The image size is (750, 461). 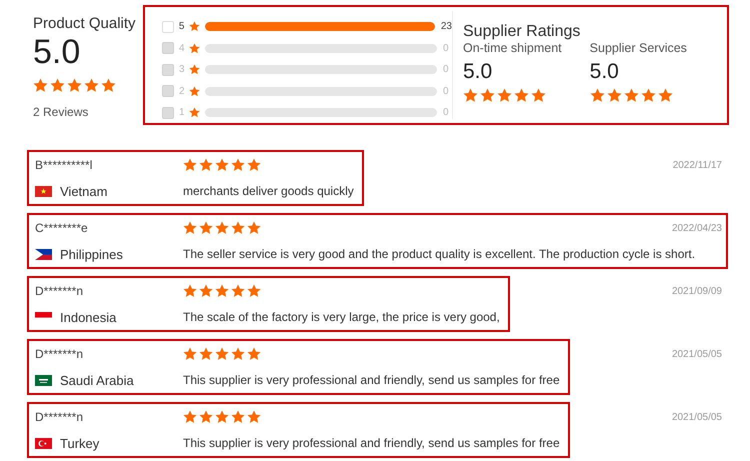 What do you see at coordinates (512, 48) in the screenshot?
I see `rating-label: On-time shipment` at bounding box center [512, 48].